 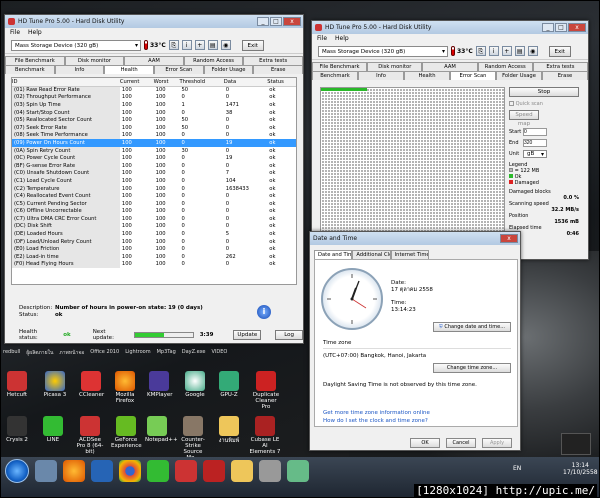 What do you see at coordinates (524, 118) in the screenshot?
I see `speed-map-button: Speed map` at bounding box center [524, 118].